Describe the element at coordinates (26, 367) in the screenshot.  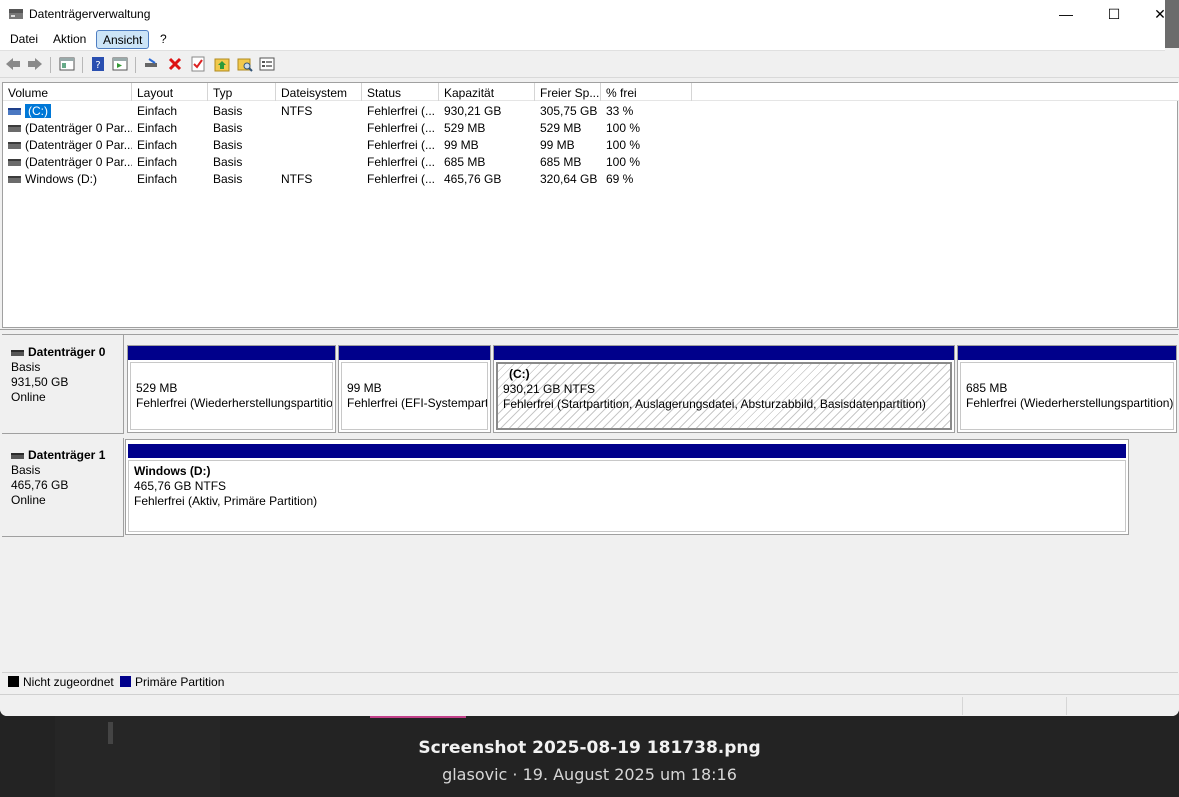
I see `disk-0-type: Basis` at that location.